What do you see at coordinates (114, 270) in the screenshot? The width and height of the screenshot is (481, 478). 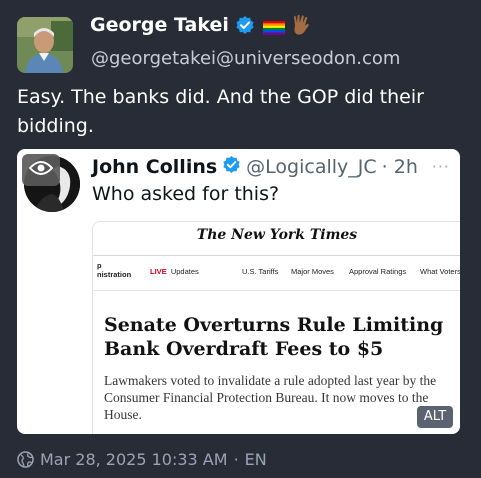 I see `nav-section-label: p nistration` at bounding box center [114, 270].